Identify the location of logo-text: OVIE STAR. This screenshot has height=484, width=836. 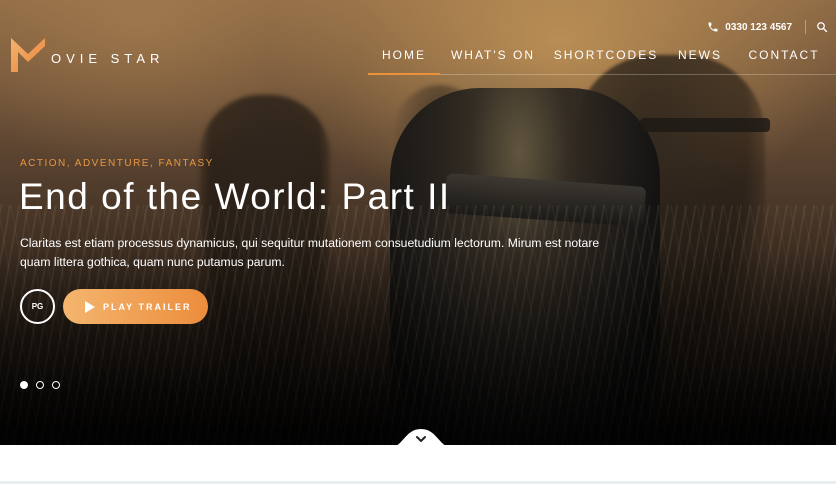
(108, 58).